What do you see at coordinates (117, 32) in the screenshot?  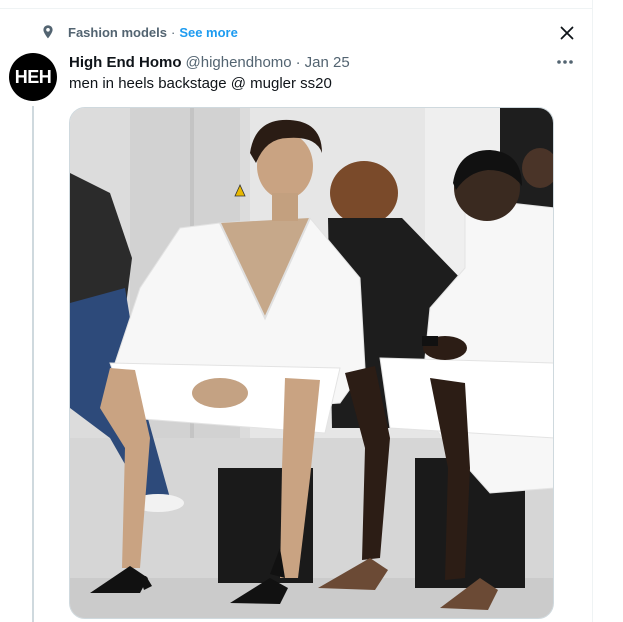 I see `topic-label: Fashion models` at bounding box center [117, 32].